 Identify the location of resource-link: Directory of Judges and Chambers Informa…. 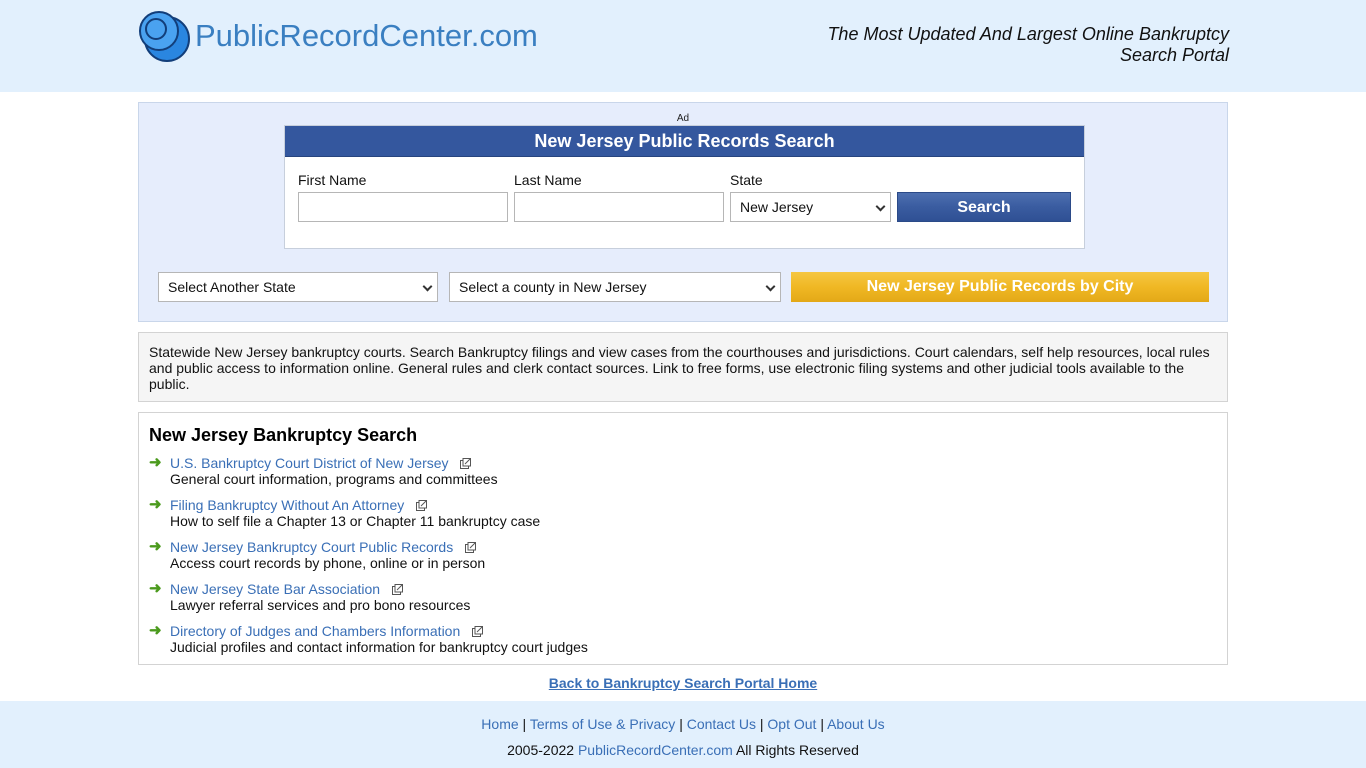
(315, 631).